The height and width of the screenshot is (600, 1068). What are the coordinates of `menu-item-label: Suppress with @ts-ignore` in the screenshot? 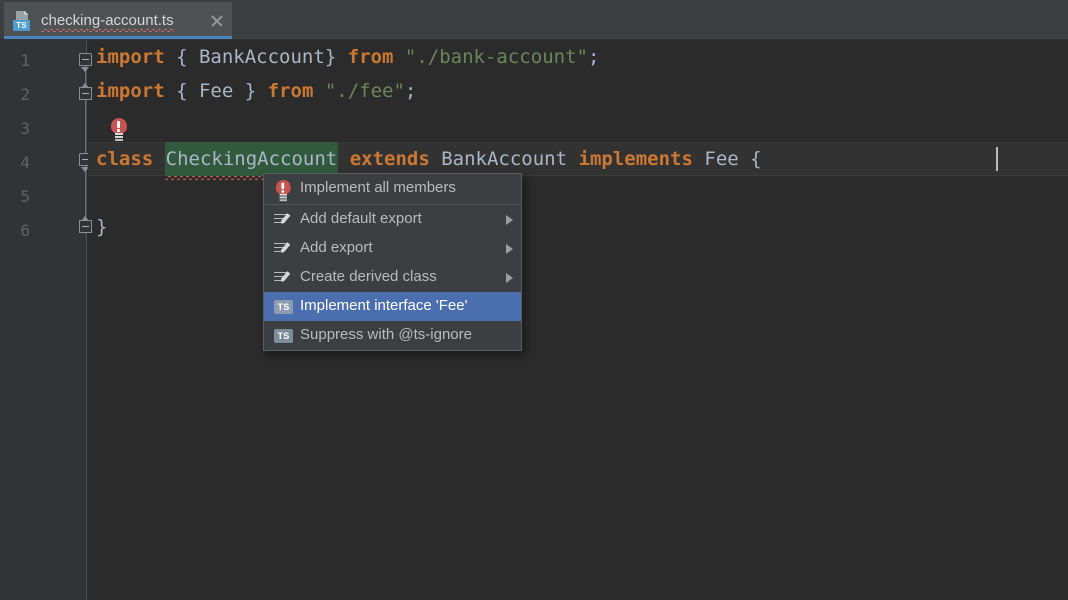 It's located at (386, 334).